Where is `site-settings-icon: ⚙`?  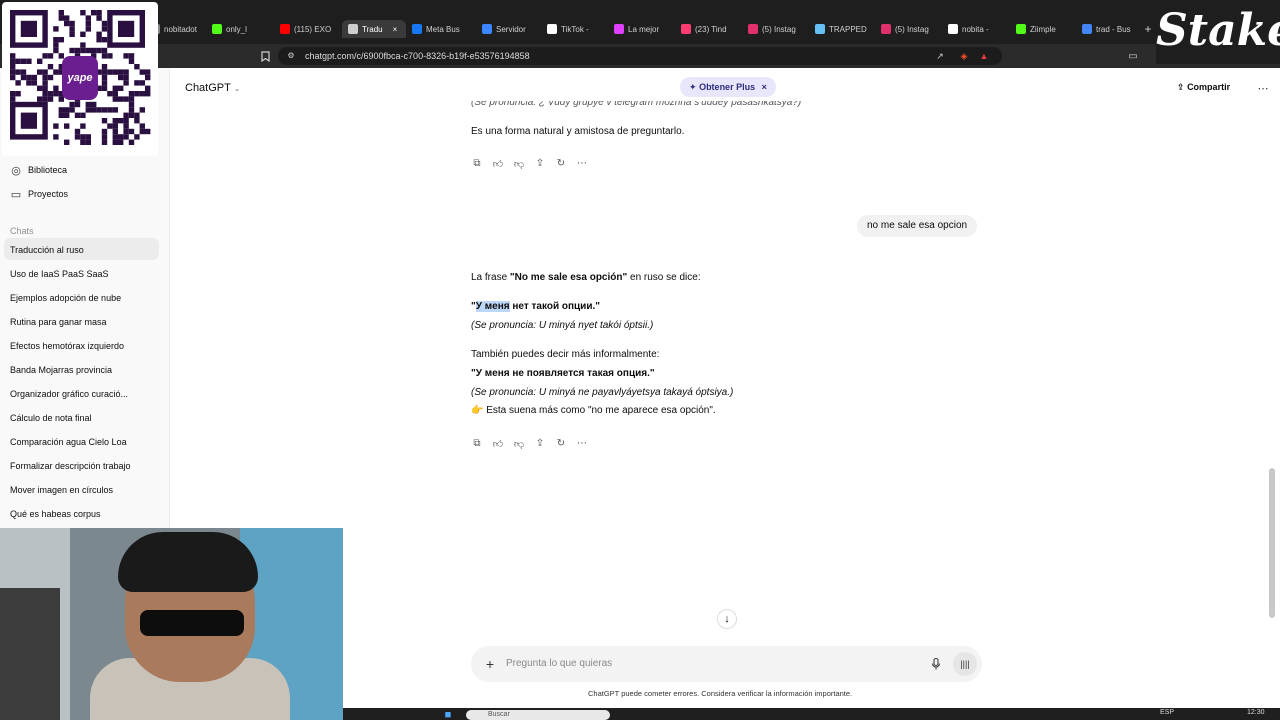
site-settings-icon: ⚙ is located at coordinates (291, 56).